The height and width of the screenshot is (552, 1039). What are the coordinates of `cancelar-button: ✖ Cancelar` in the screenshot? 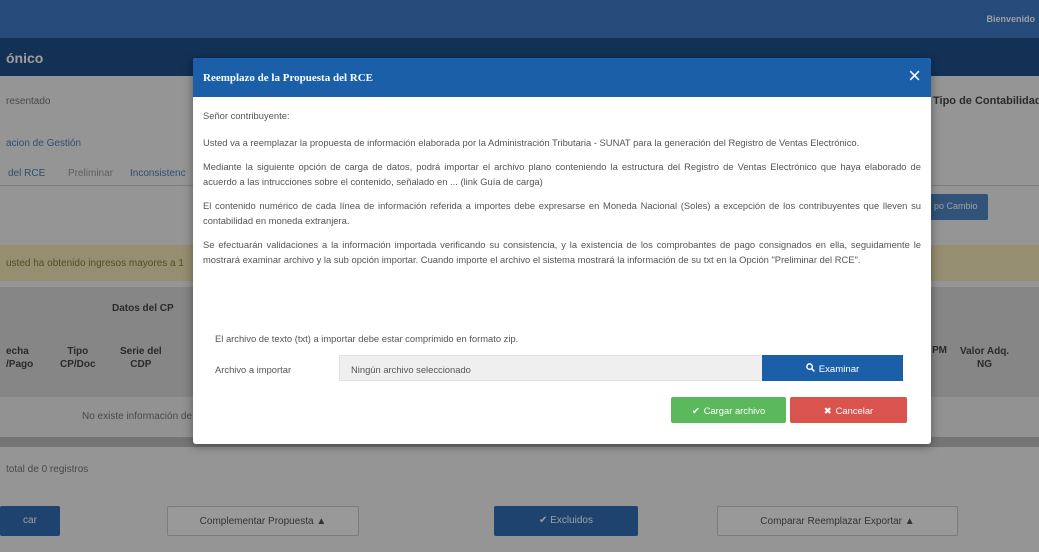 It's located at (848, 410).